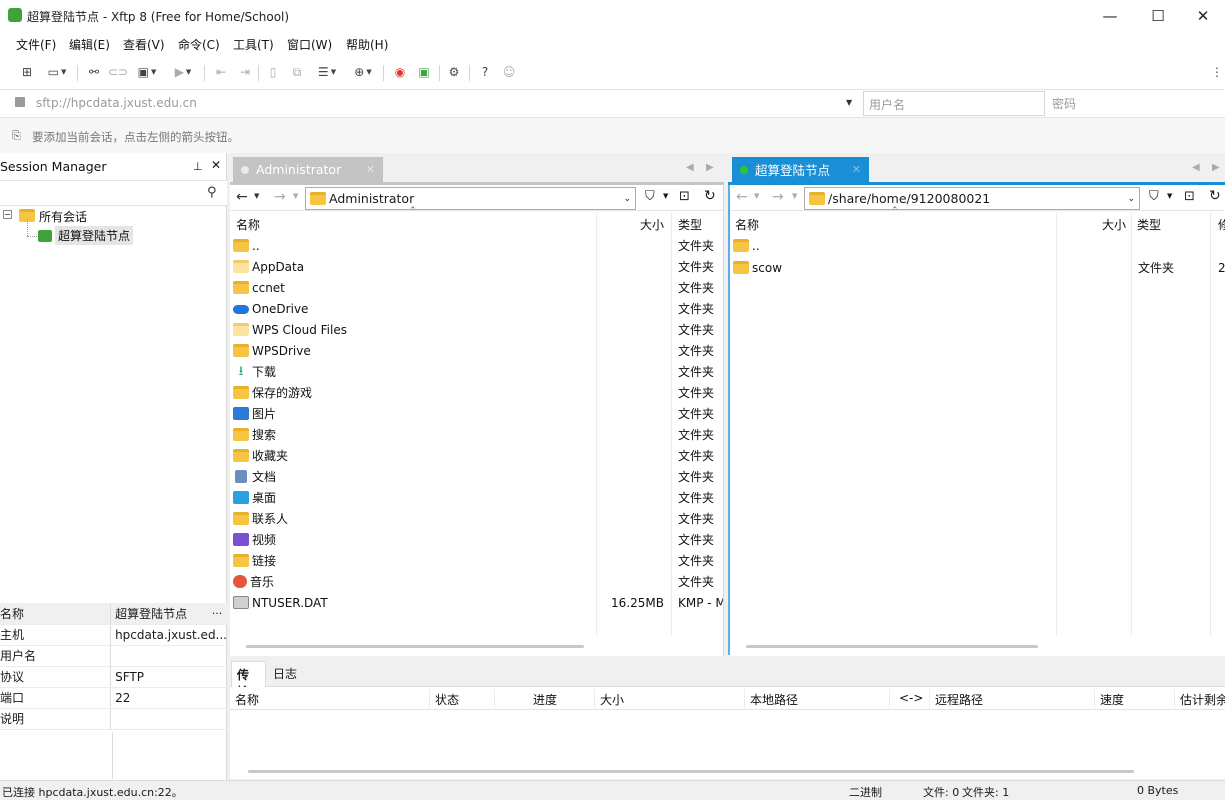 The image size is (1225, 800). What do you see at coordinates (327, 72) in the screenshot?
I see `view-list-icon: ☰ ▼` at bounding box center [327, 72].